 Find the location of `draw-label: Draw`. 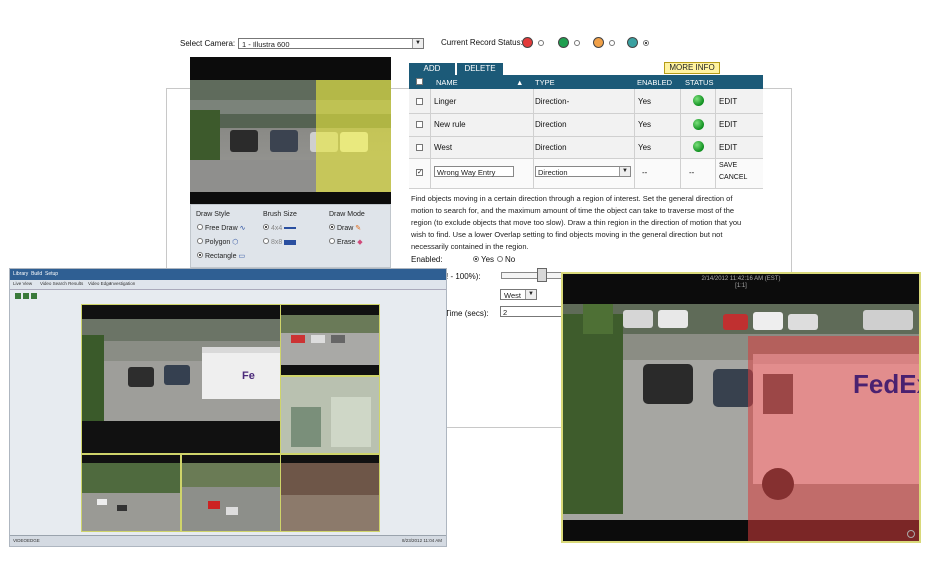

draw-label: Draw is located at coordinates (345, 228).